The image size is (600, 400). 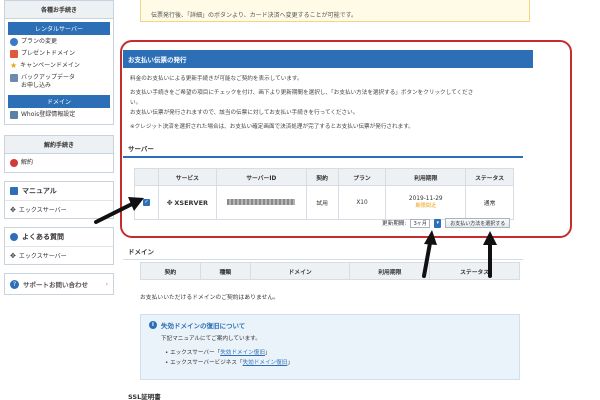 What do you see at coordinates (209, 298) in the screenshot?
I see `domain-empty-message: お支払いいただけるドメインのご契約はありません。` at bounding box center [209, 298].